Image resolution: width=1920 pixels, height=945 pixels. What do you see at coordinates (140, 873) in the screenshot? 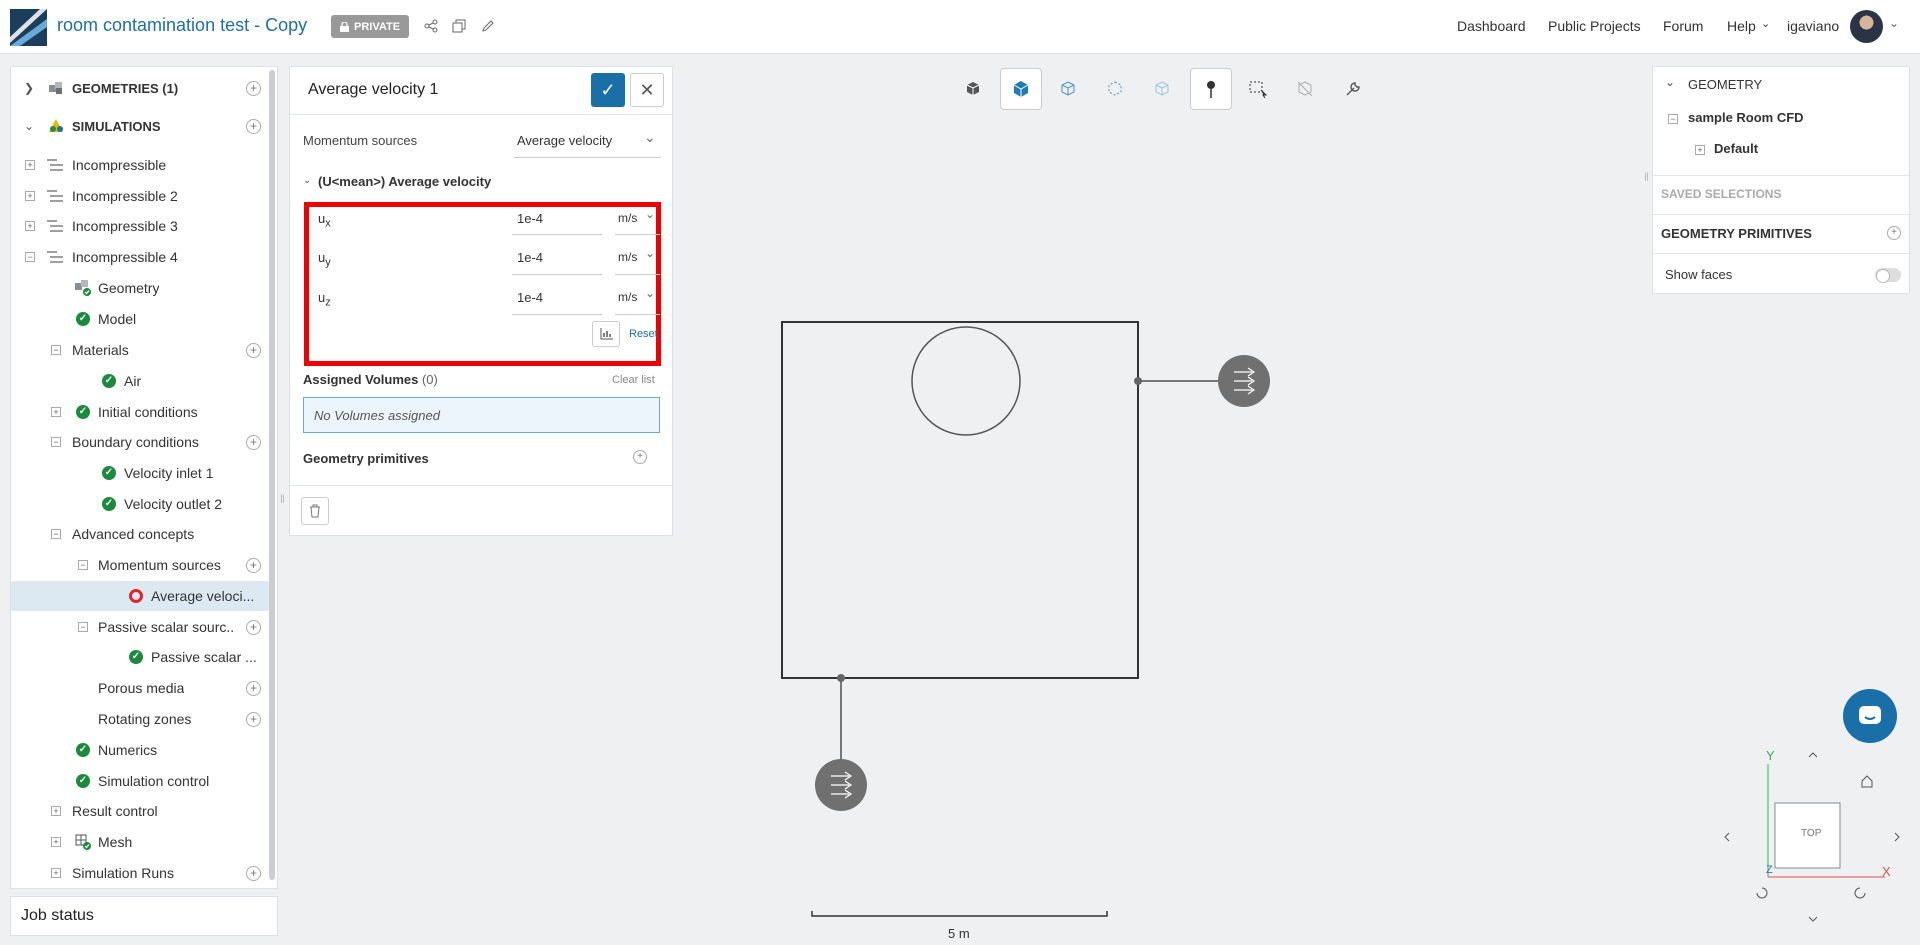
I see `tree-item-simulation-runs: + Simulation Runs +` at bounding box center [140, 873].